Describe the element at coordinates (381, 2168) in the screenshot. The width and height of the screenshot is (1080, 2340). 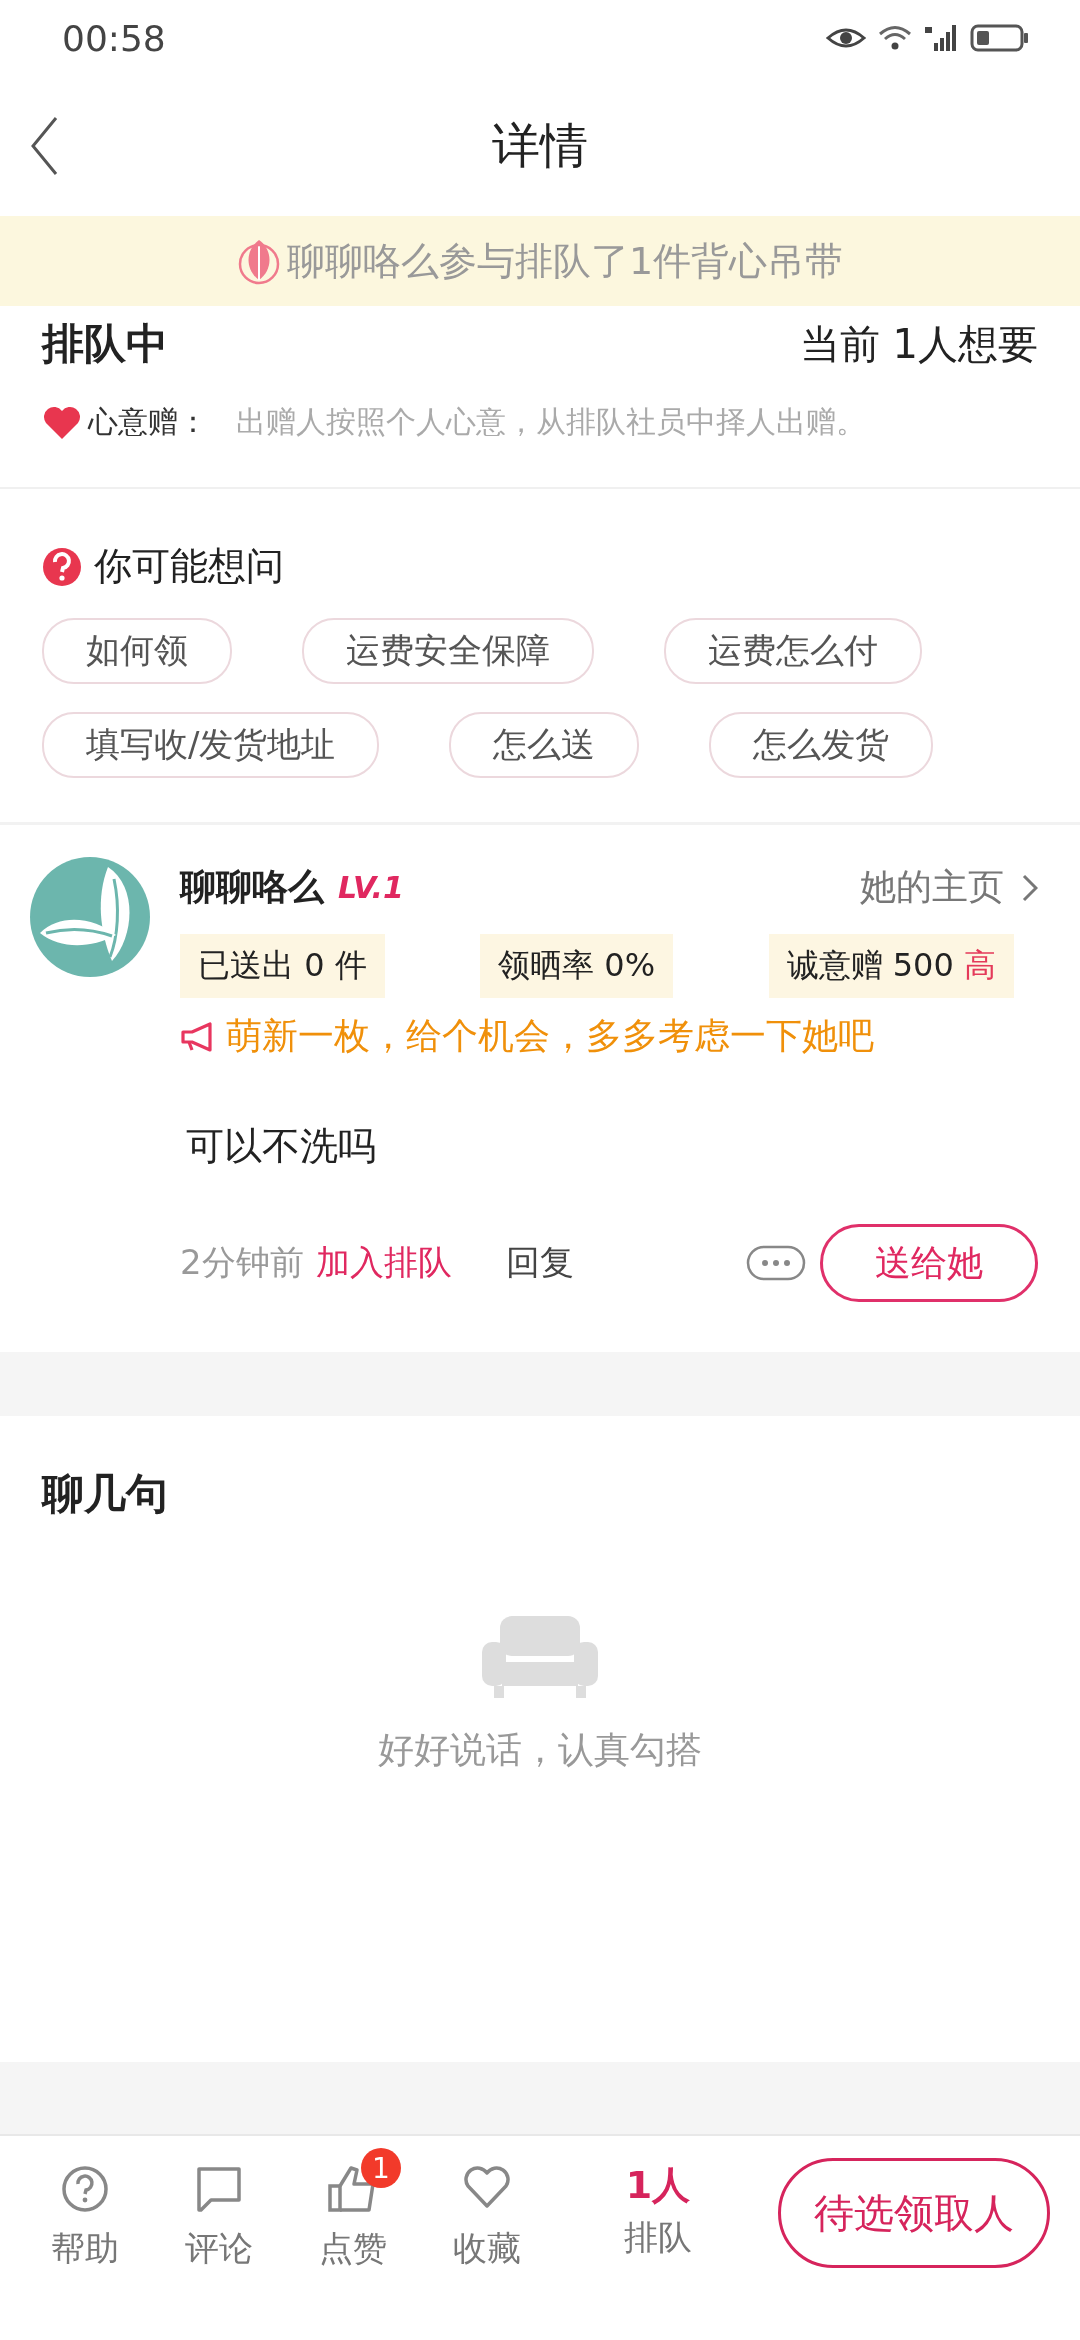
I see `count-badge: 1` at that location.